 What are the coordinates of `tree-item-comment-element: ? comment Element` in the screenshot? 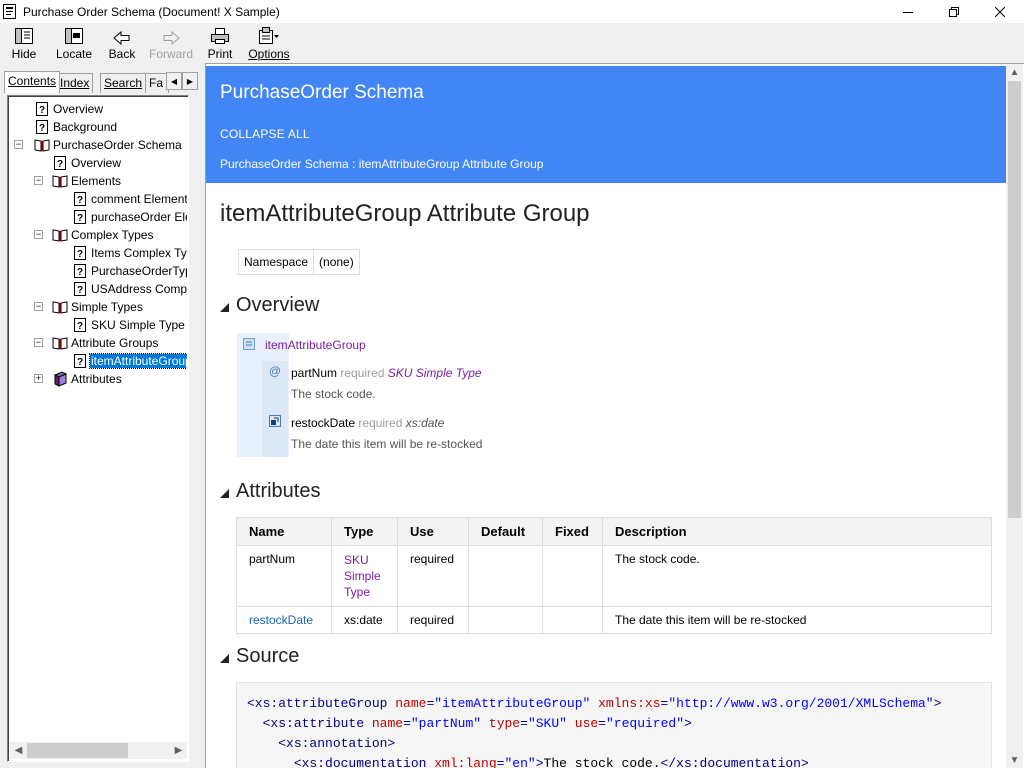 It's located at (129, 199).